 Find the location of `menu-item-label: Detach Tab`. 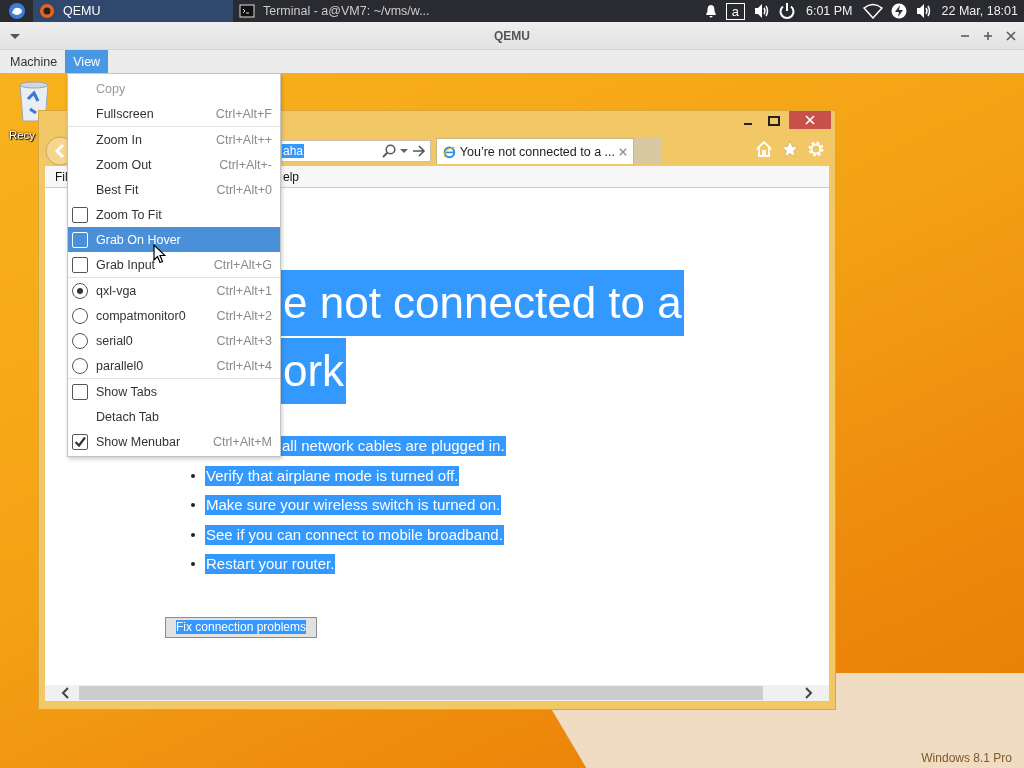

menu-item-label: Detach Tab is located at coordinates (128, 416).